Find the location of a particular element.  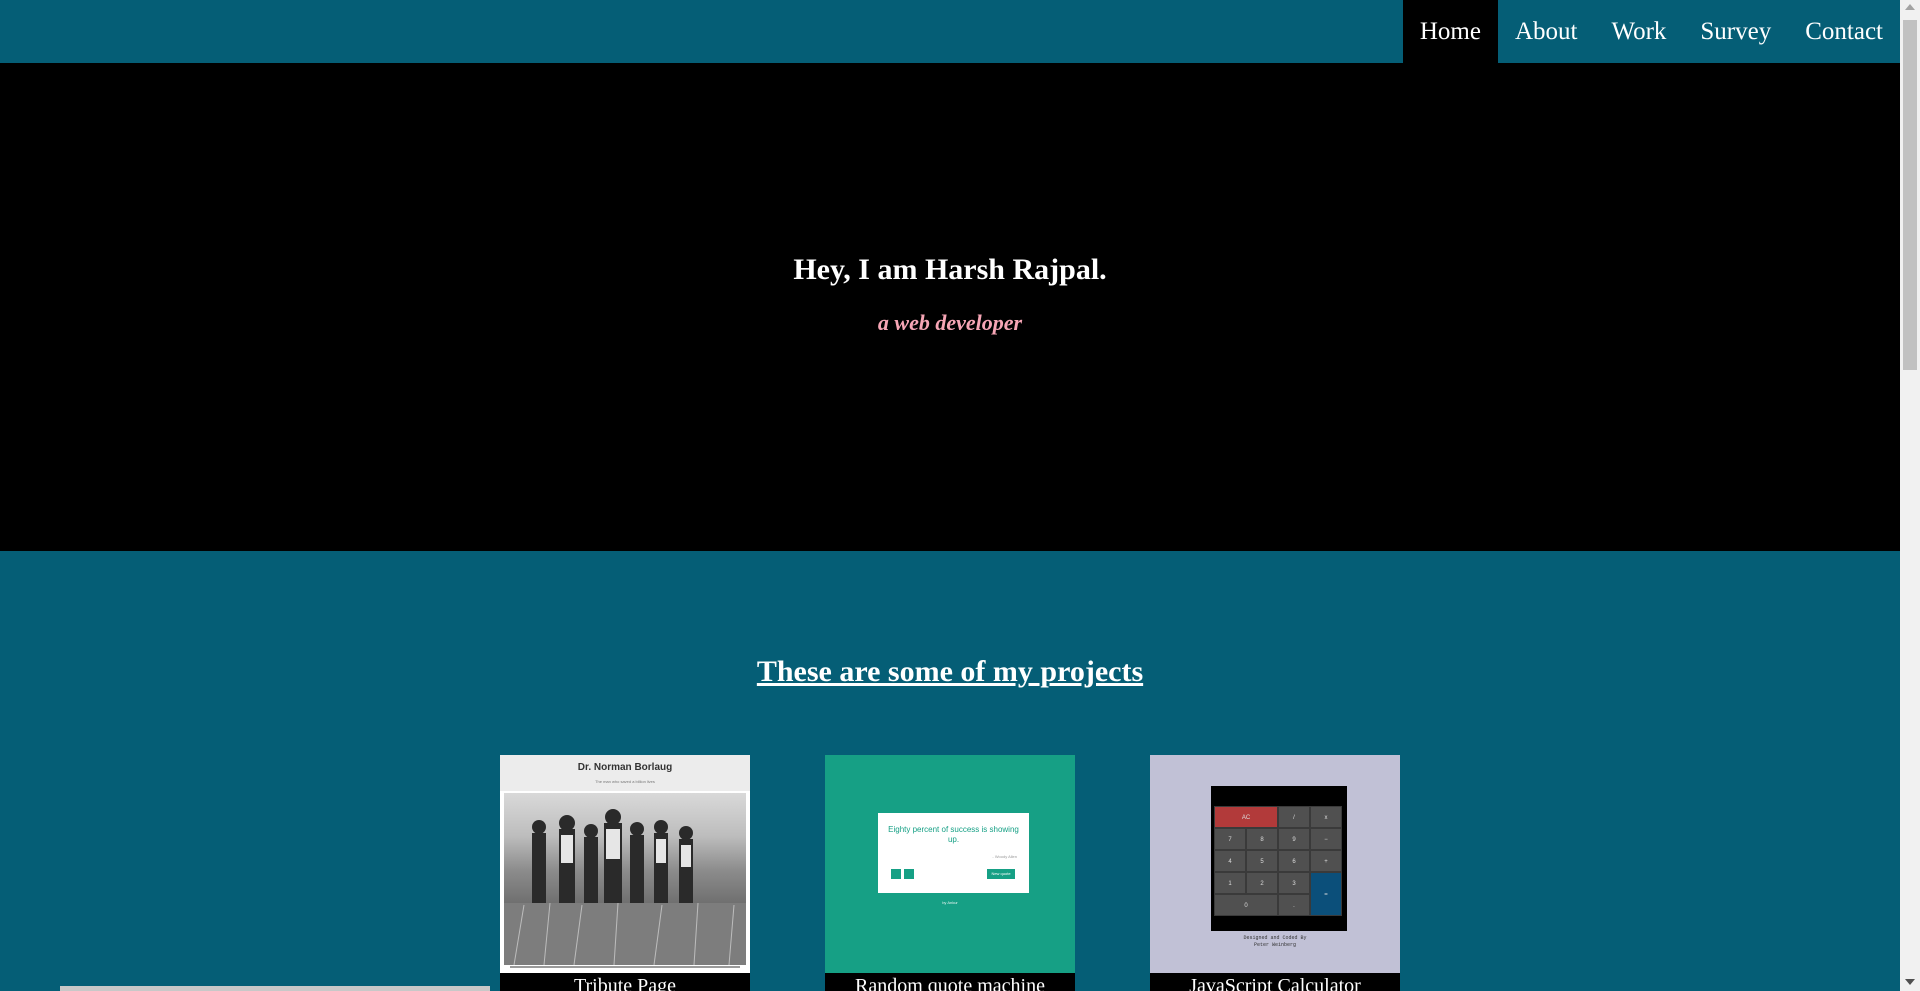

calculator-key: 7 is located at coordinates (1230, 839).